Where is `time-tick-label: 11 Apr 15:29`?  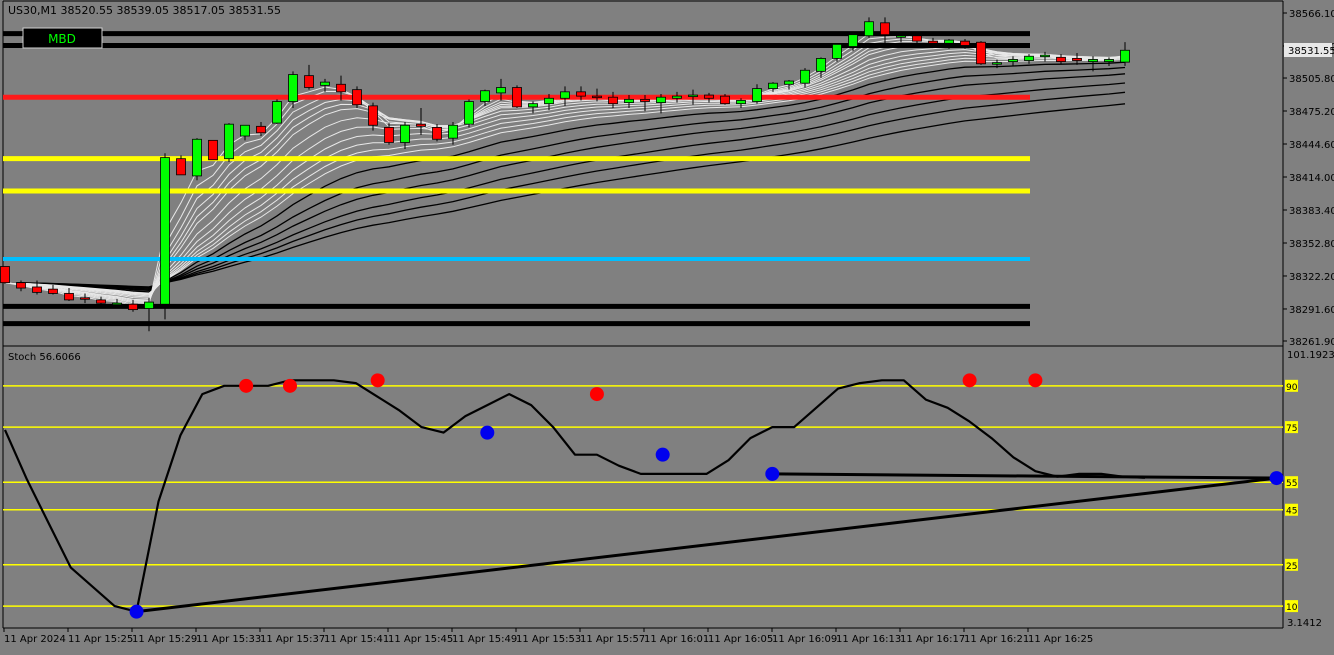
time-tick-label: 11 Apr 15:29 is located at coordinates (164, 639).